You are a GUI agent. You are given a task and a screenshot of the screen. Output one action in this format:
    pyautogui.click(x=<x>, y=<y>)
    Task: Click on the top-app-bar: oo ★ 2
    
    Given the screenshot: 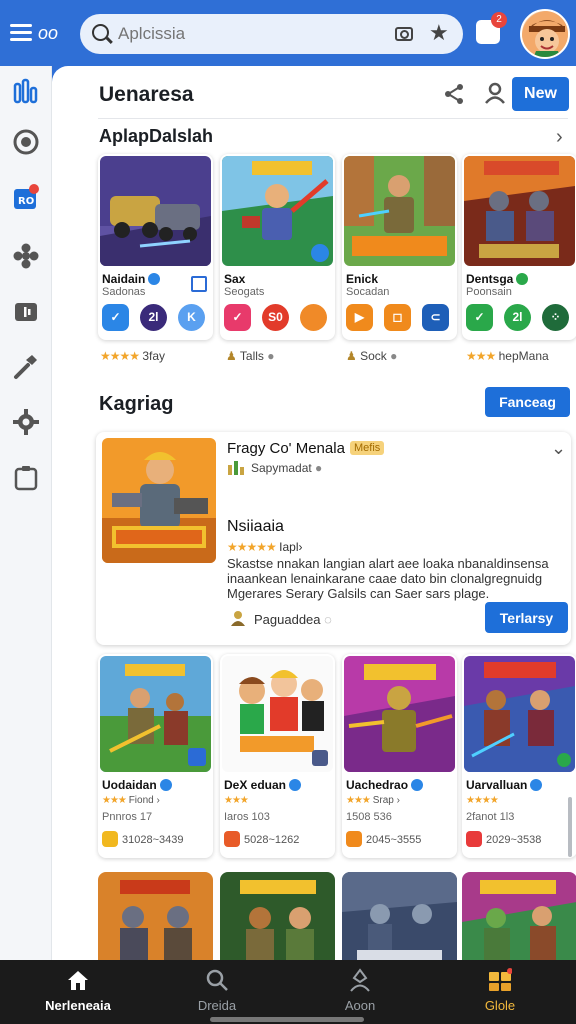 What is the action you would take?
    pyautogui.click(x=288, y=33)
    